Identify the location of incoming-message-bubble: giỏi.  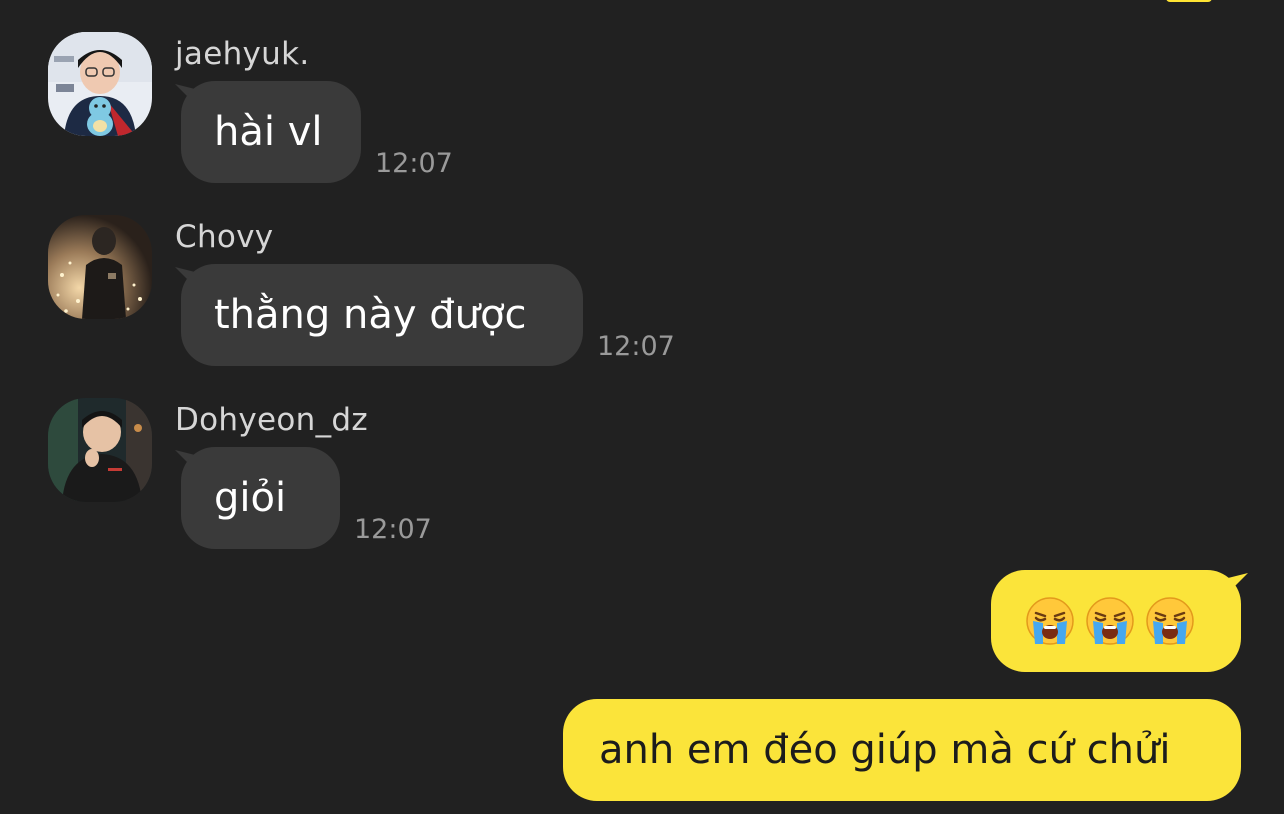
(260, 498).